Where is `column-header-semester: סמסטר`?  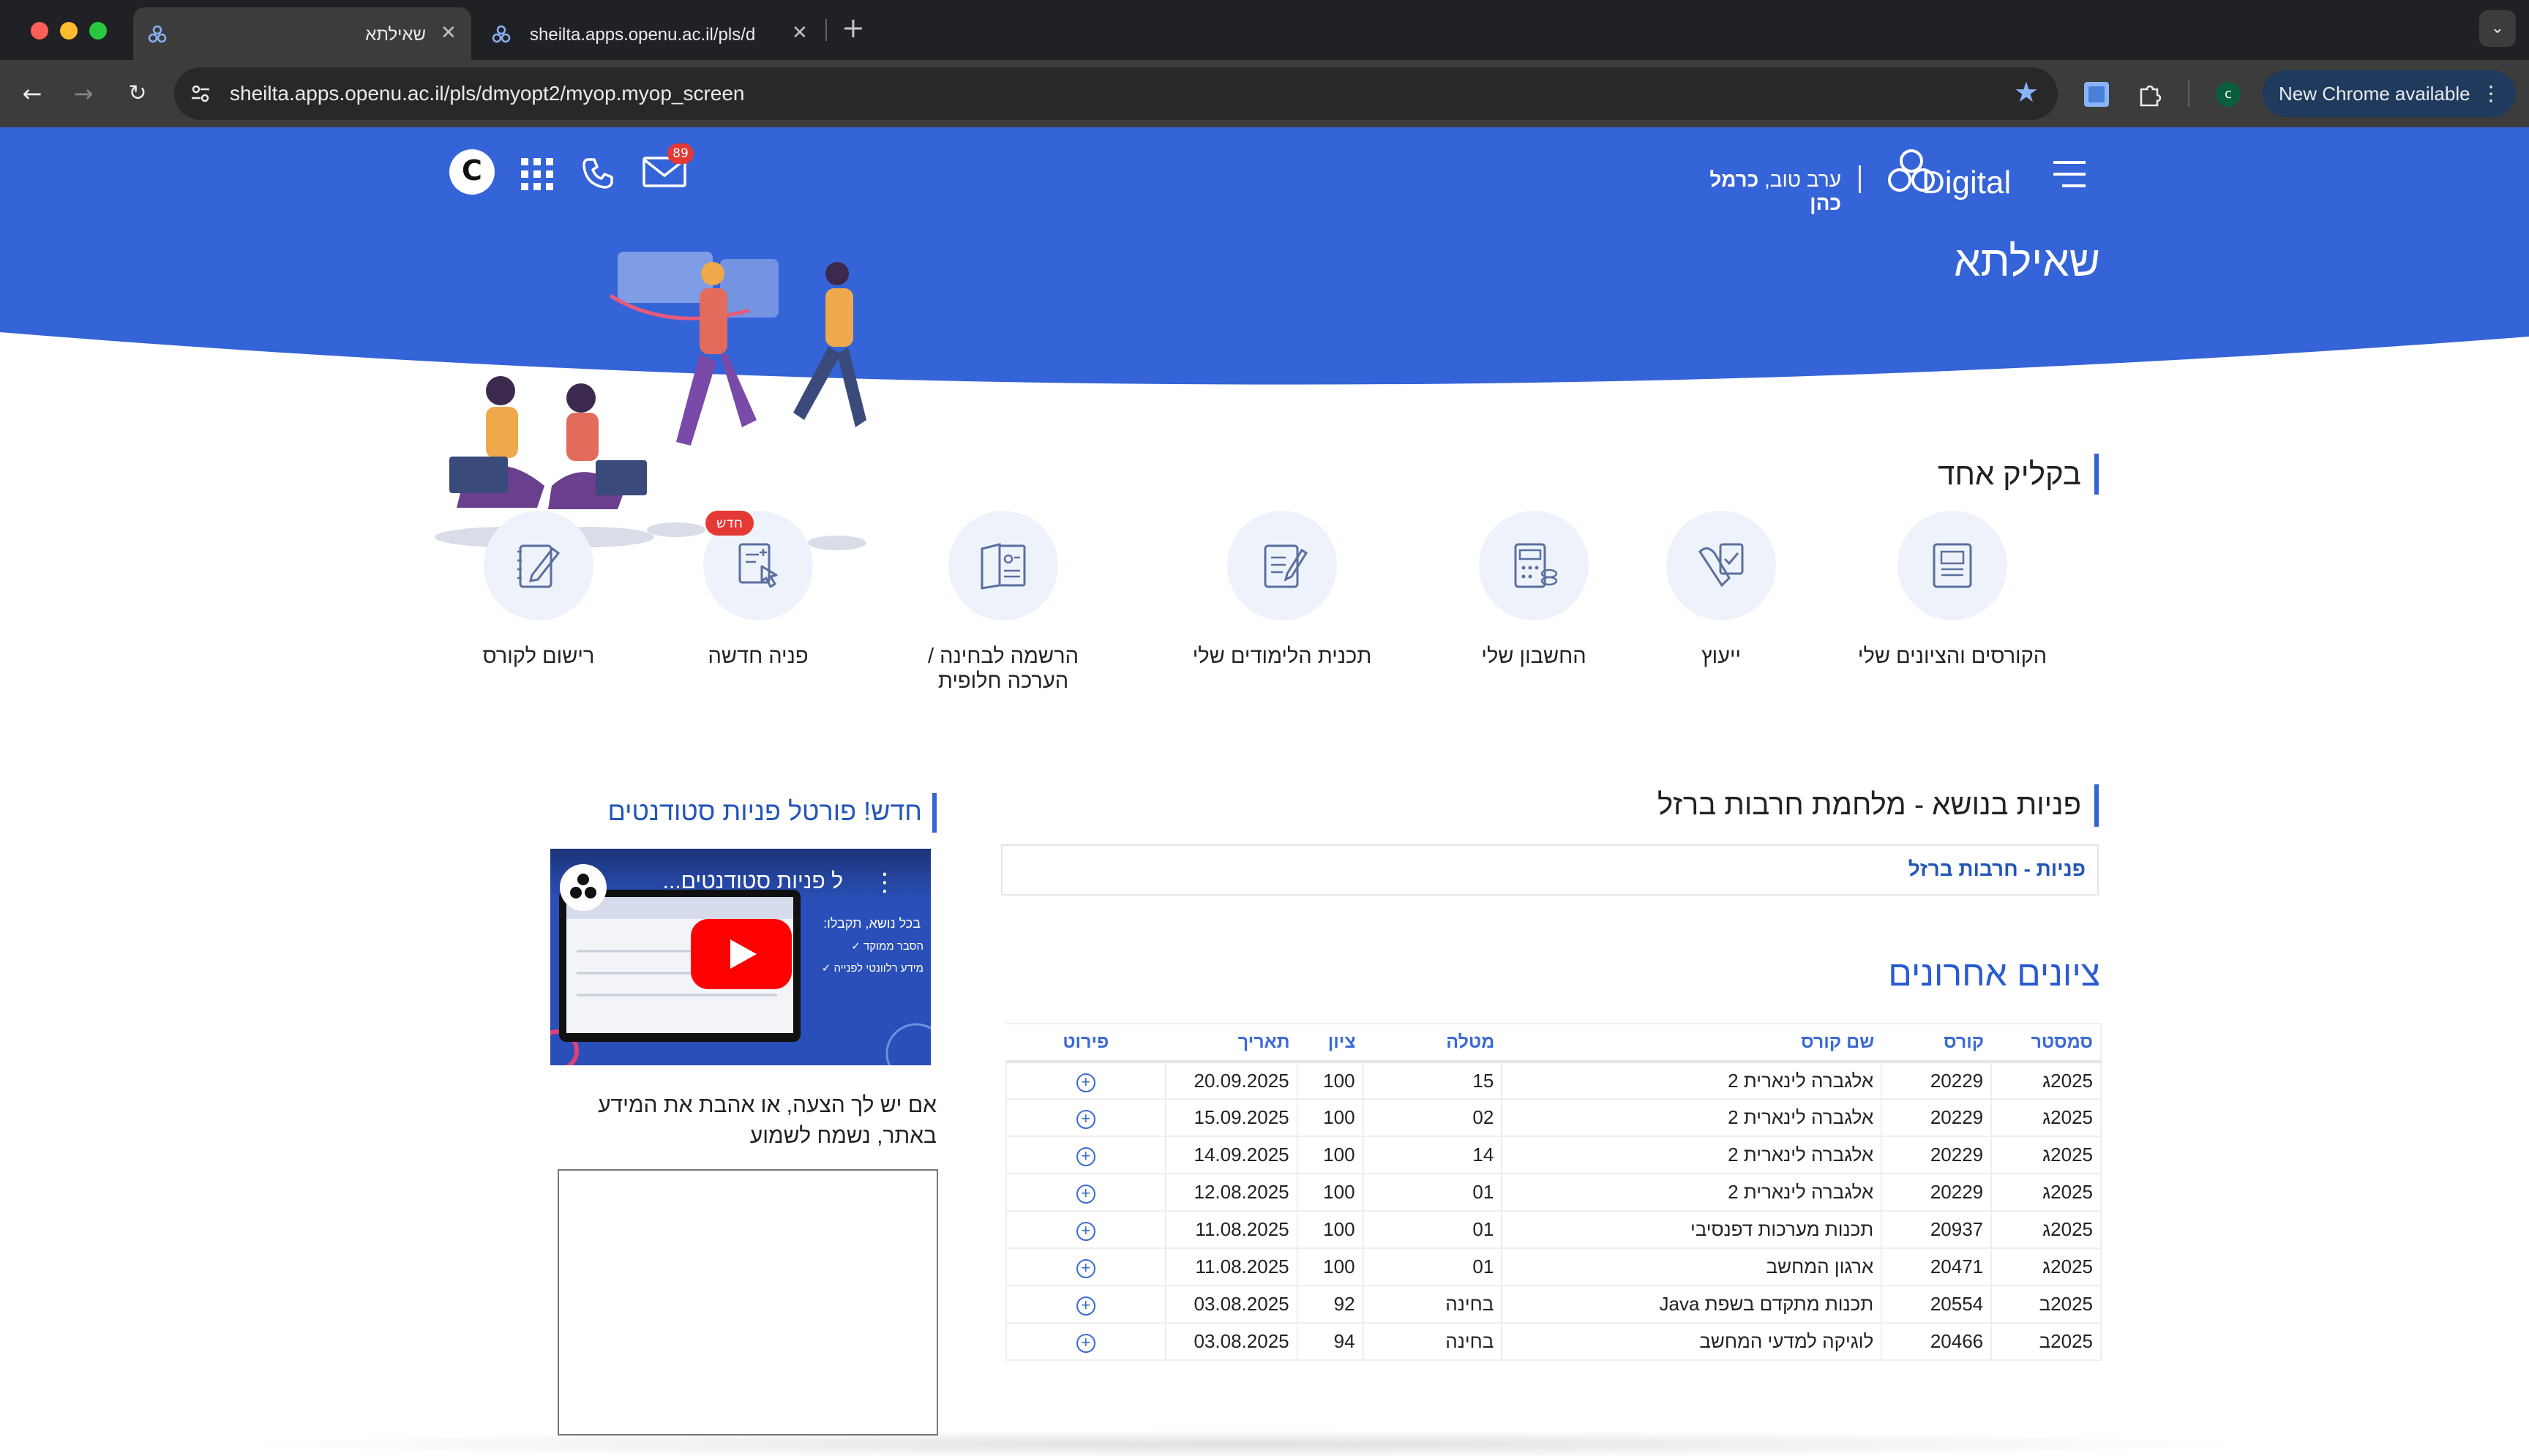 column-header-semester: סמסטר is located at coordinates (2046, 1043).